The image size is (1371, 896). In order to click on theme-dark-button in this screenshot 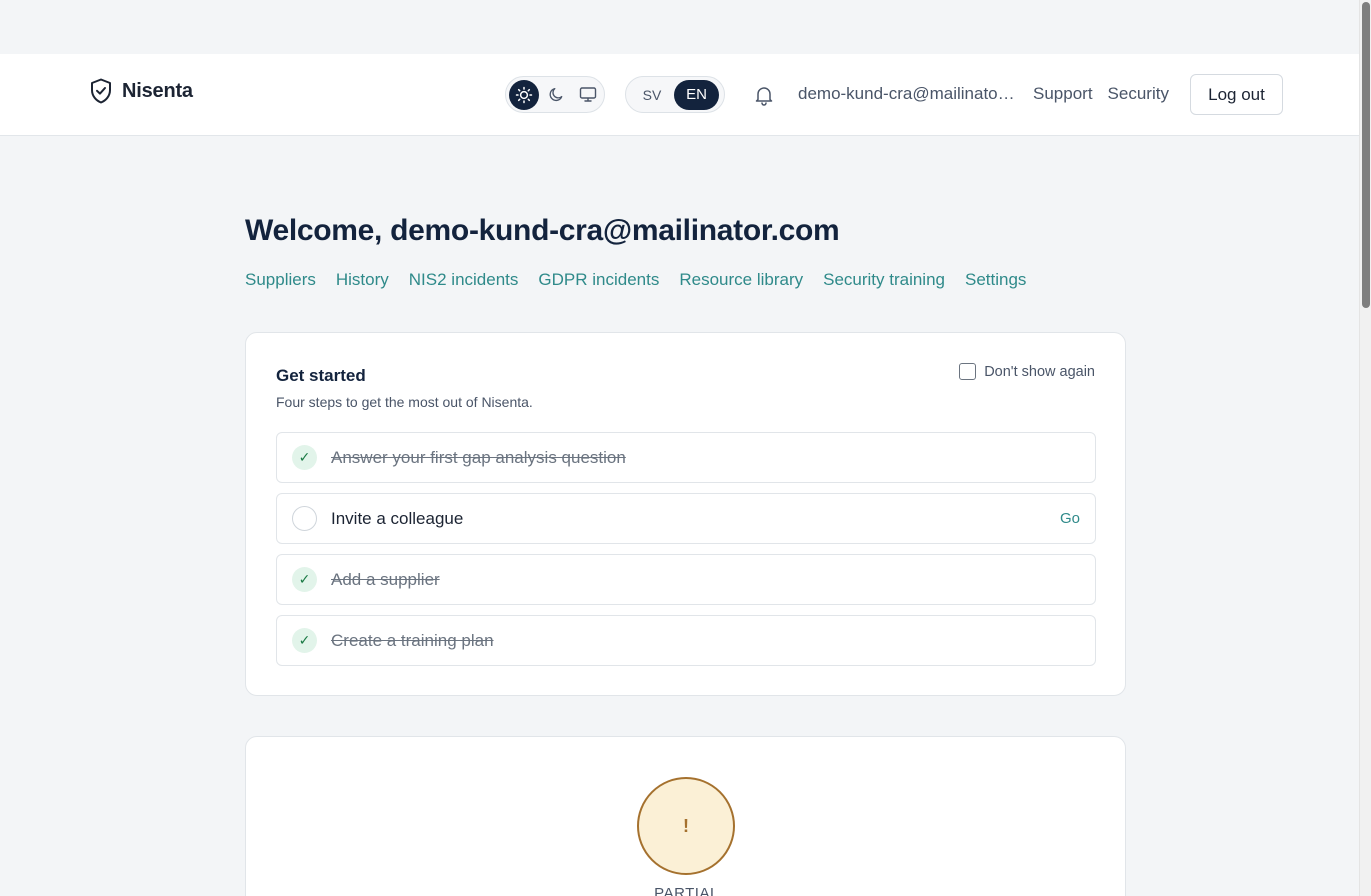, I will do `click(556, 95)`.